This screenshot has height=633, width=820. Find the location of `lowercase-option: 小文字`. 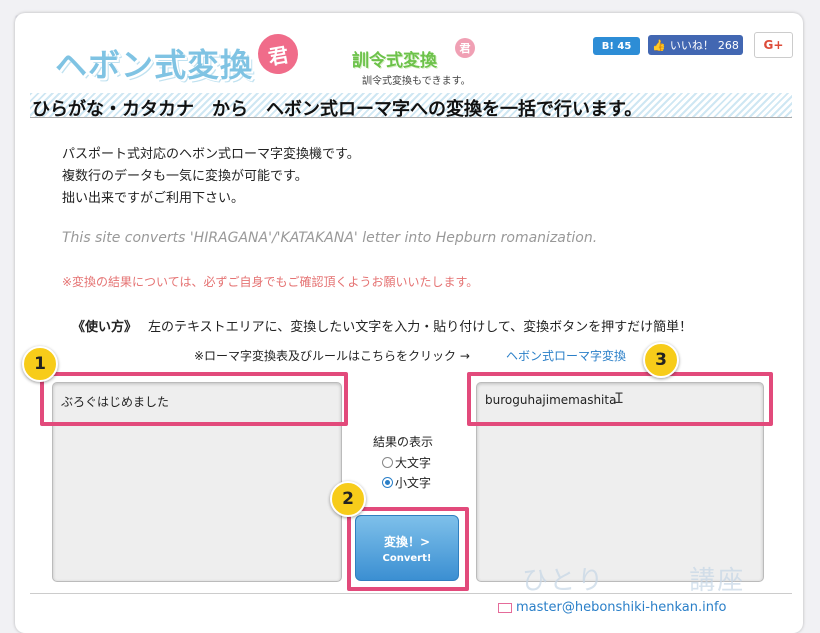

lowercase-option: 小文字 is located at coordinates (406, 482).